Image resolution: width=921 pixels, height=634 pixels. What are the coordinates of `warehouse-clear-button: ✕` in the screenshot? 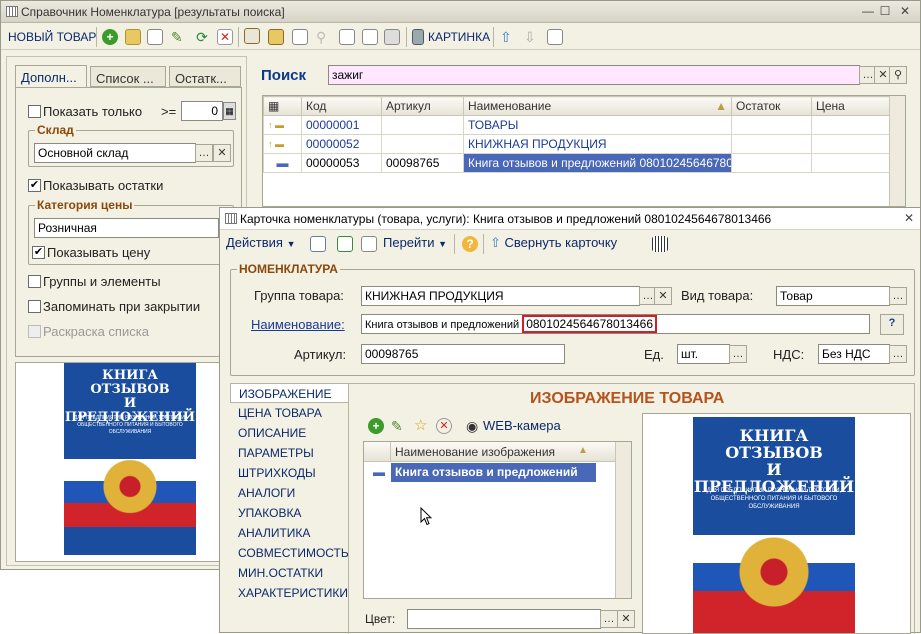 It's located at (222, 153).